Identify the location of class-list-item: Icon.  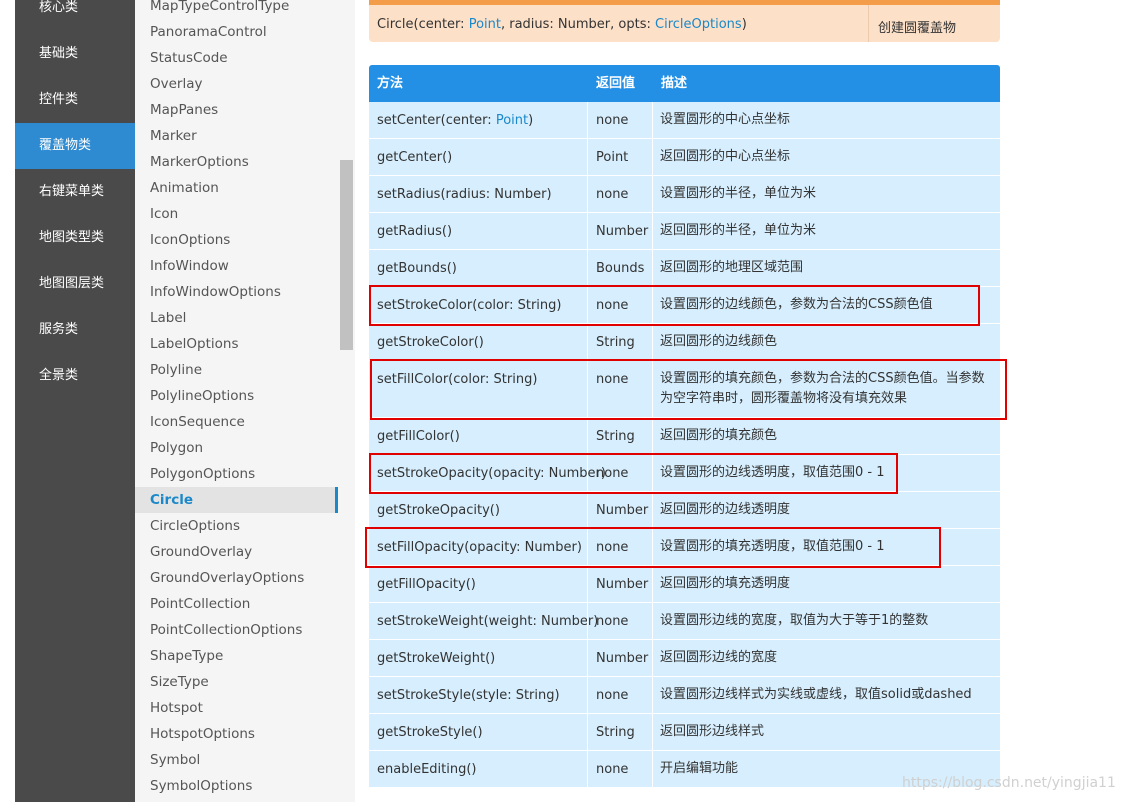
(236, 214).